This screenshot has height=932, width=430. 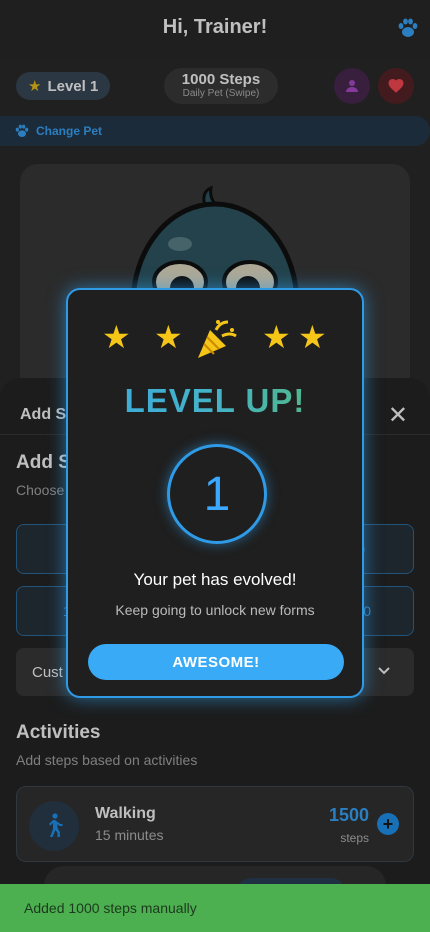 What do you see at coordinates (110, 908) in the screenshot?
I see `snackbar-message: Added 1000 steps manually` at bounding box center [110, 908].